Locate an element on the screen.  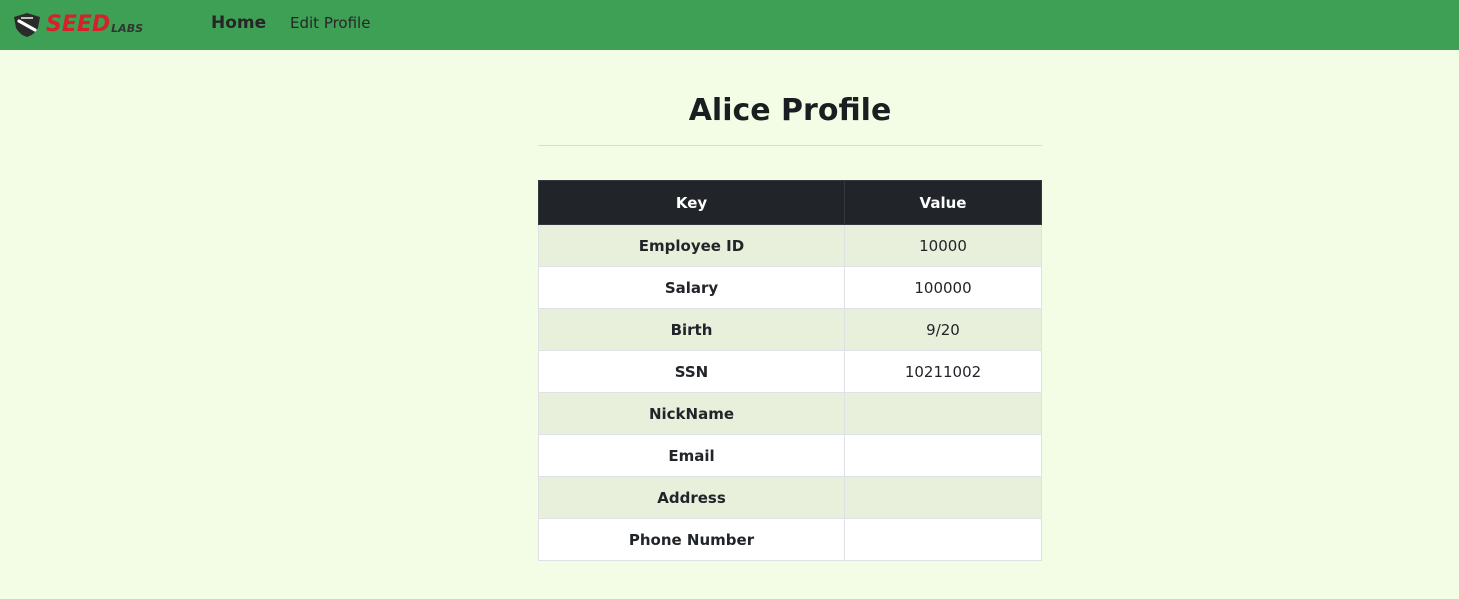
table-row-email: Email is located at coordinates (790, 455).